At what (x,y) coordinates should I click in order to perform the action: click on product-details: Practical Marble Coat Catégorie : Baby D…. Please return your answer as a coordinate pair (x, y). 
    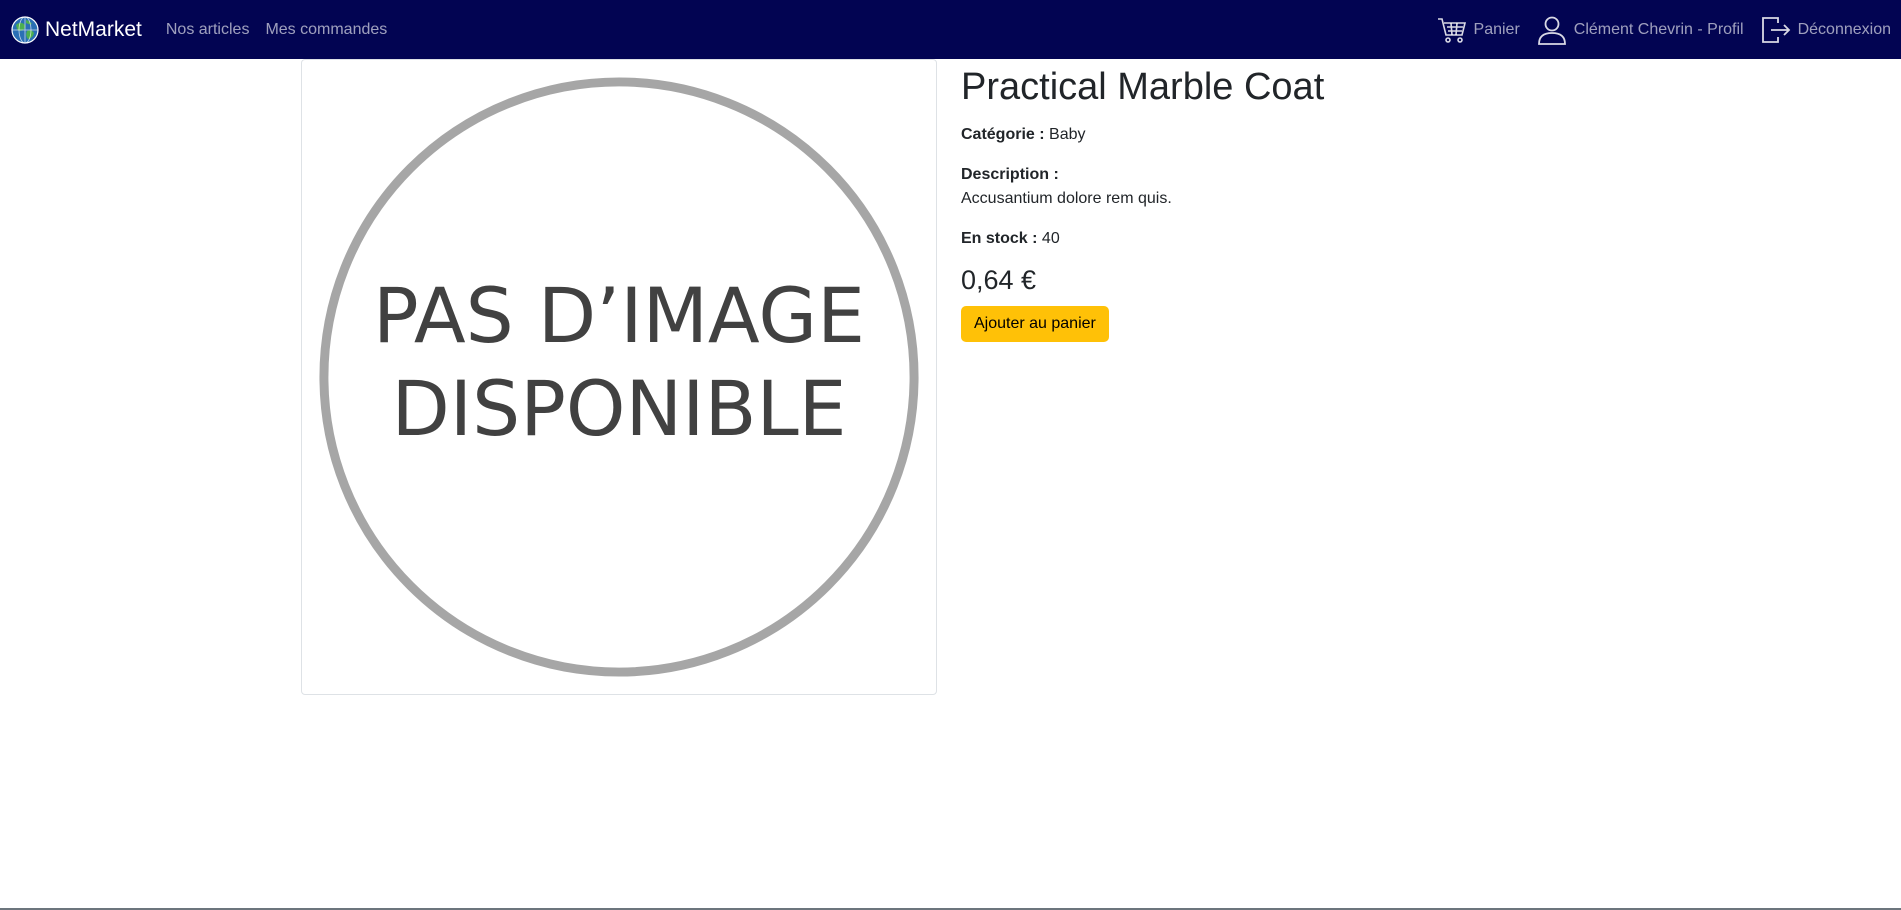
    Looking at the image, I should click on (1361, 200).